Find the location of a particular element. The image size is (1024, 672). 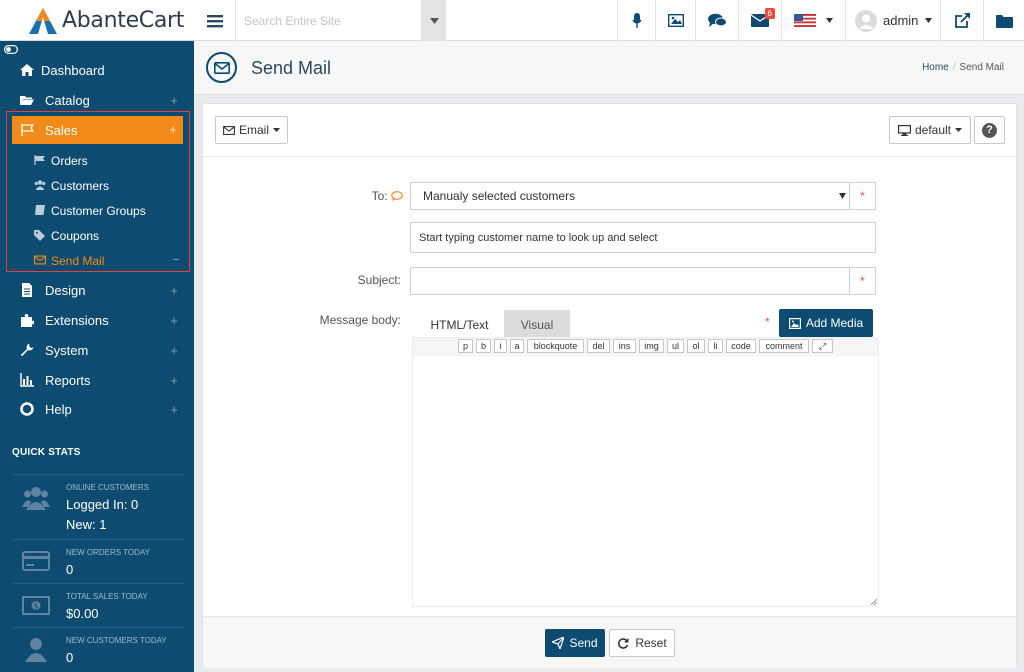

logo: AbanteCart is located at coordinates (97, 20).